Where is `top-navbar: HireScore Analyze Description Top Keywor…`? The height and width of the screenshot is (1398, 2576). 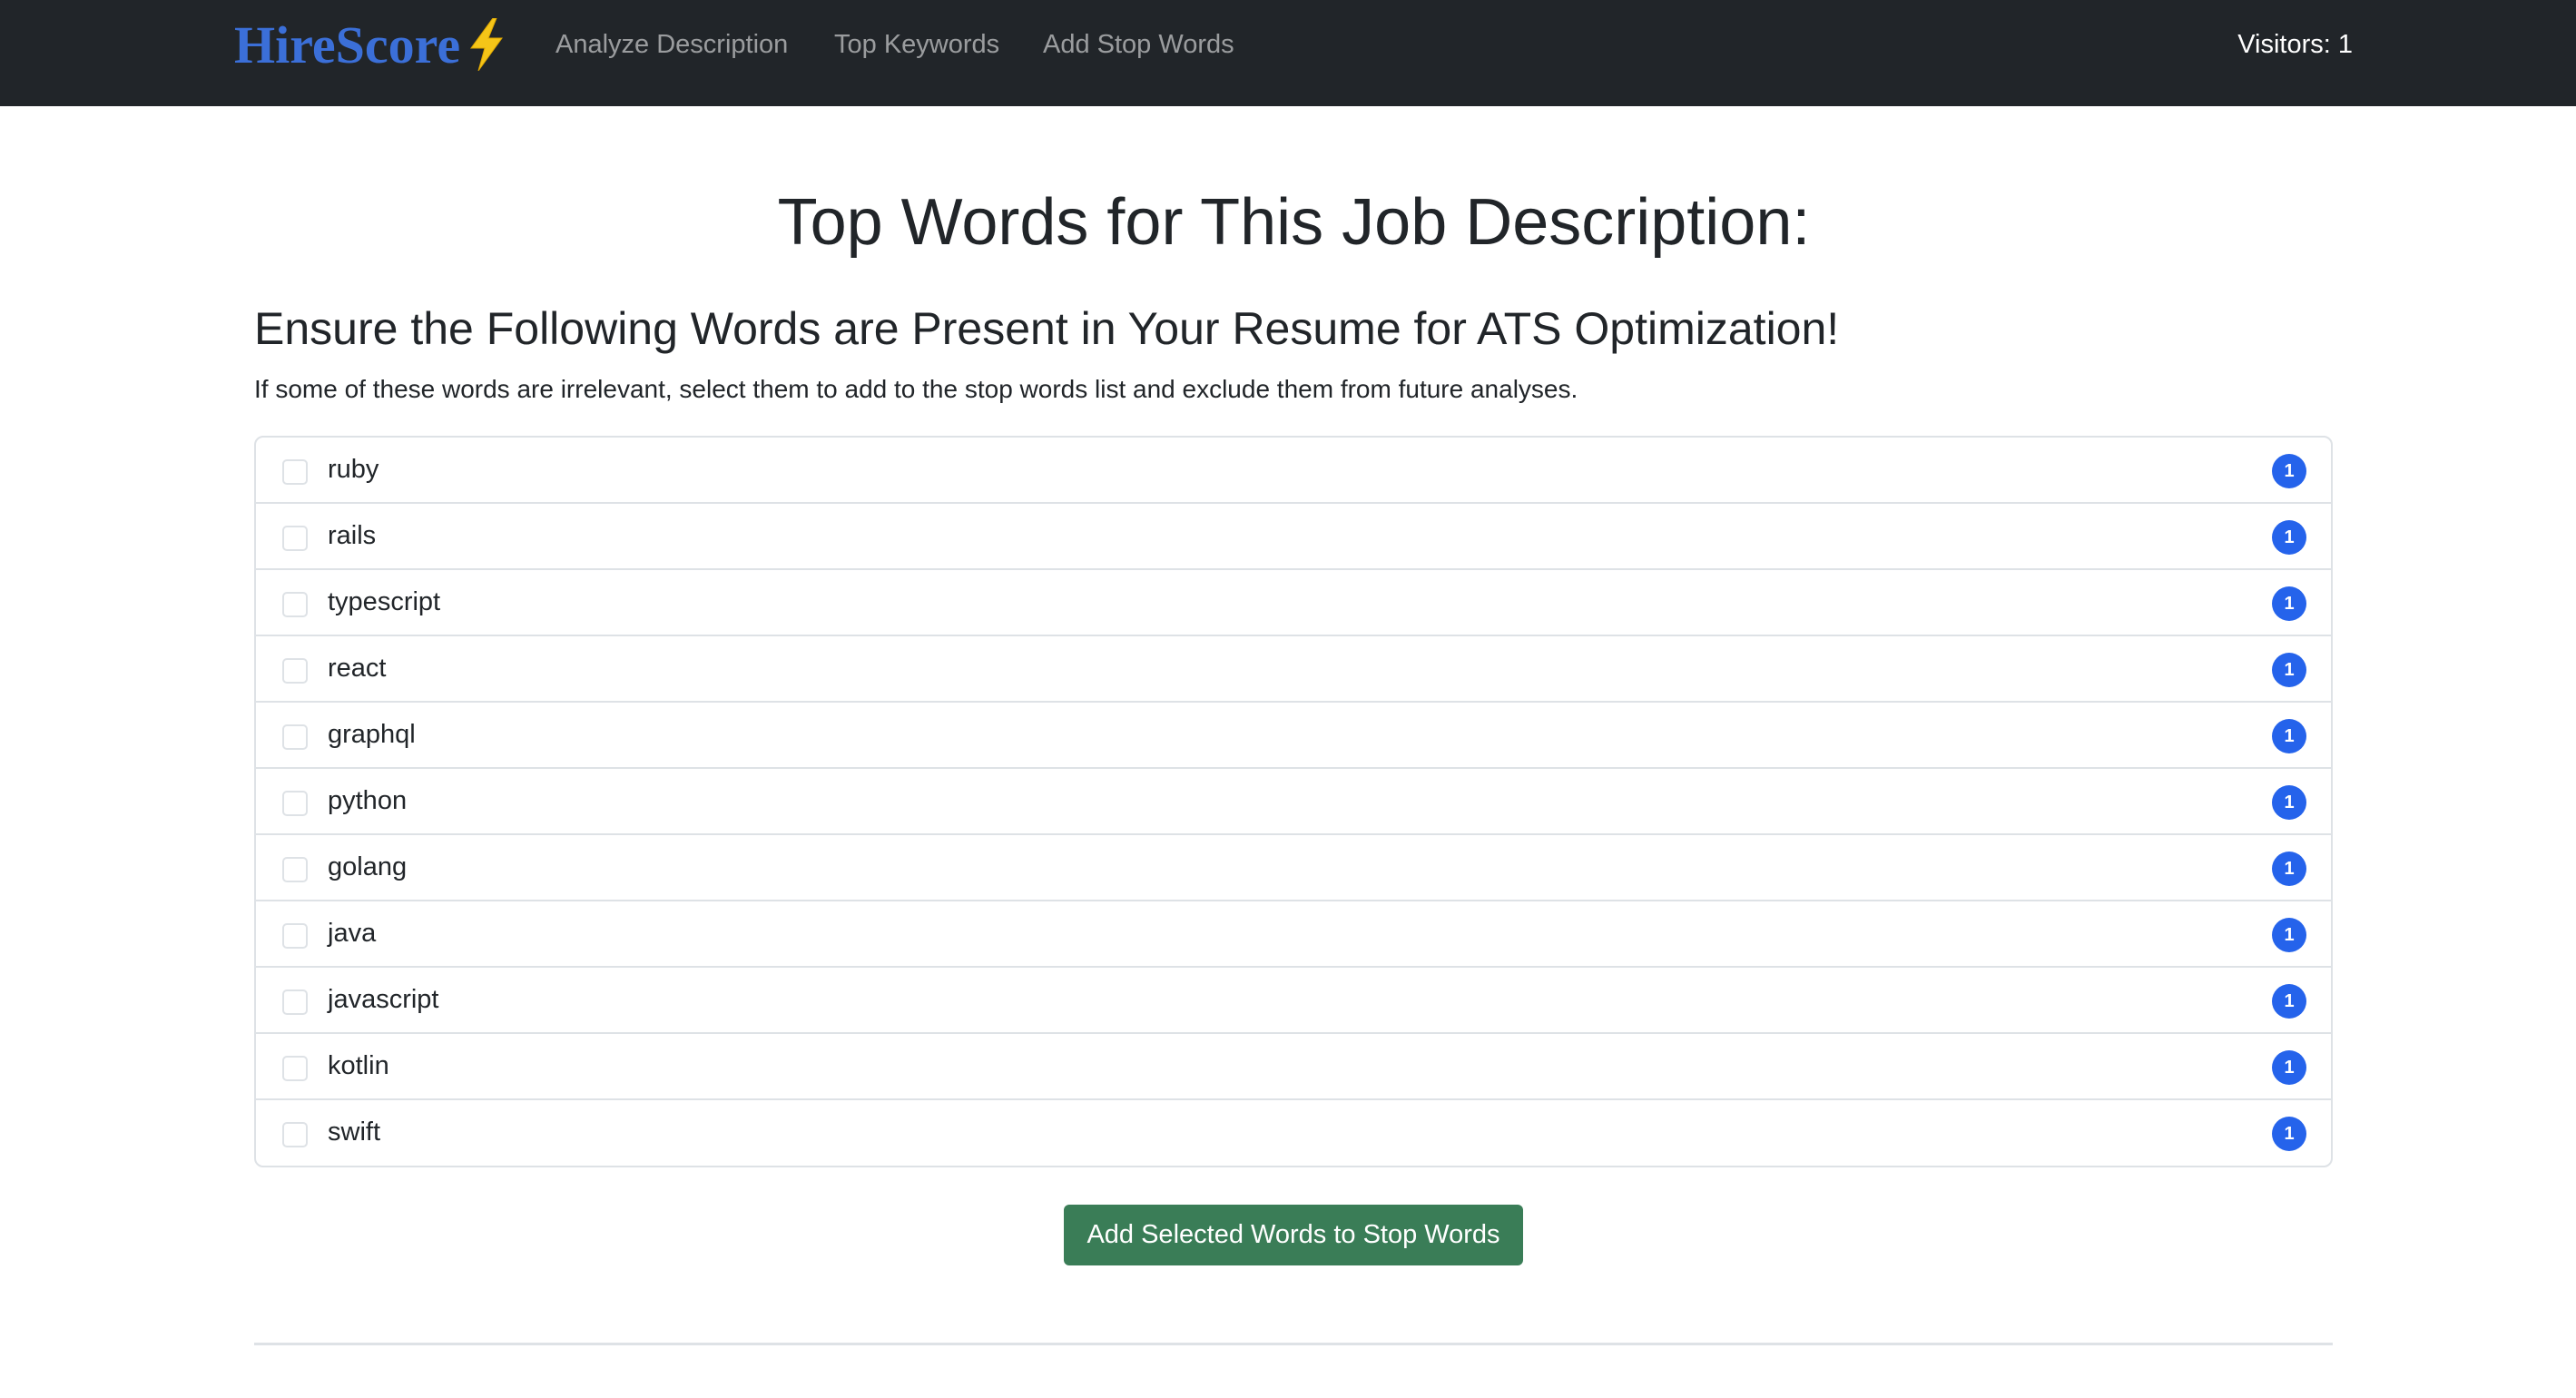 top-navbar: HireScore Analyze Description Top Keywor… is located at coordinates (1288, 53).